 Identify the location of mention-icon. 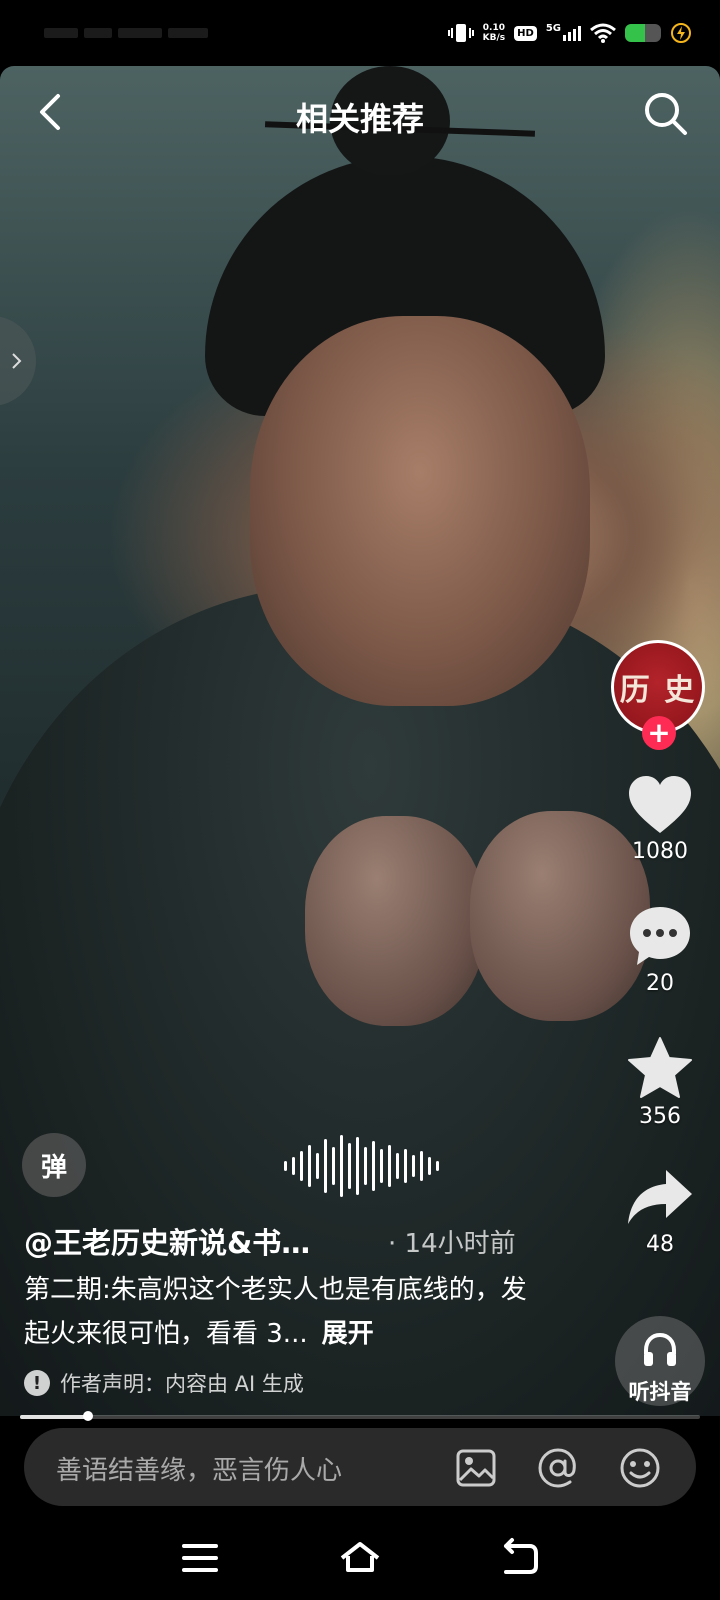
(558, 1468).